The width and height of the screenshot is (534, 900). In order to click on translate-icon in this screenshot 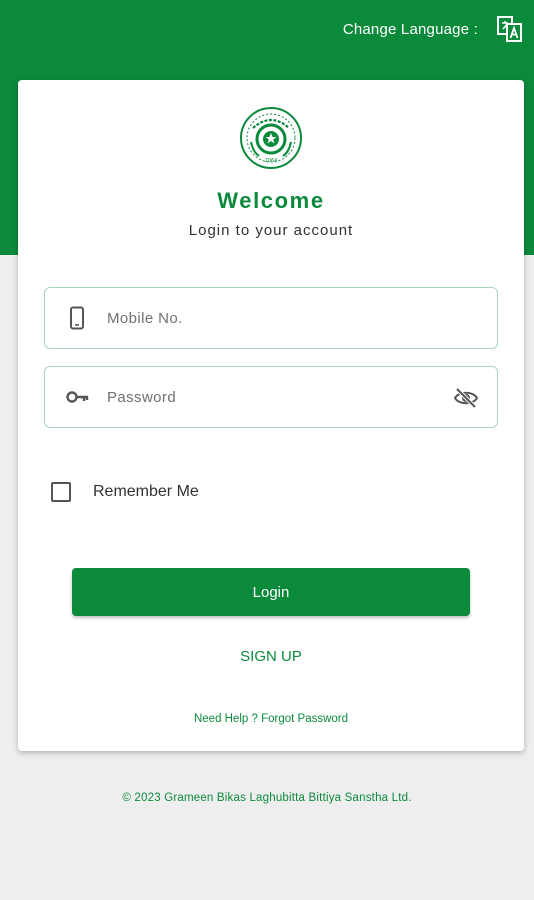, I will do `click(510, 29)`.